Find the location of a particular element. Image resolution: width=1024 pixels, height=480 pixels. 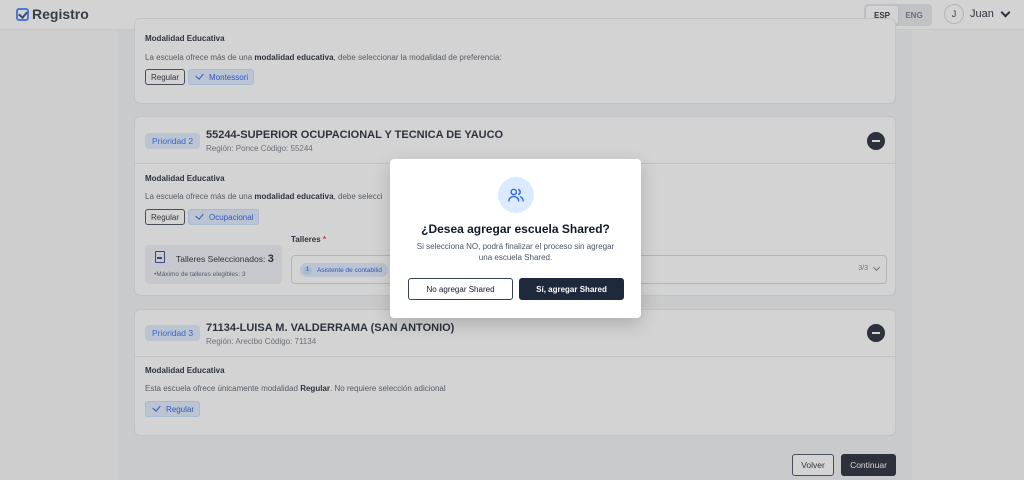

users-icon is located at coordinates (516, 195).